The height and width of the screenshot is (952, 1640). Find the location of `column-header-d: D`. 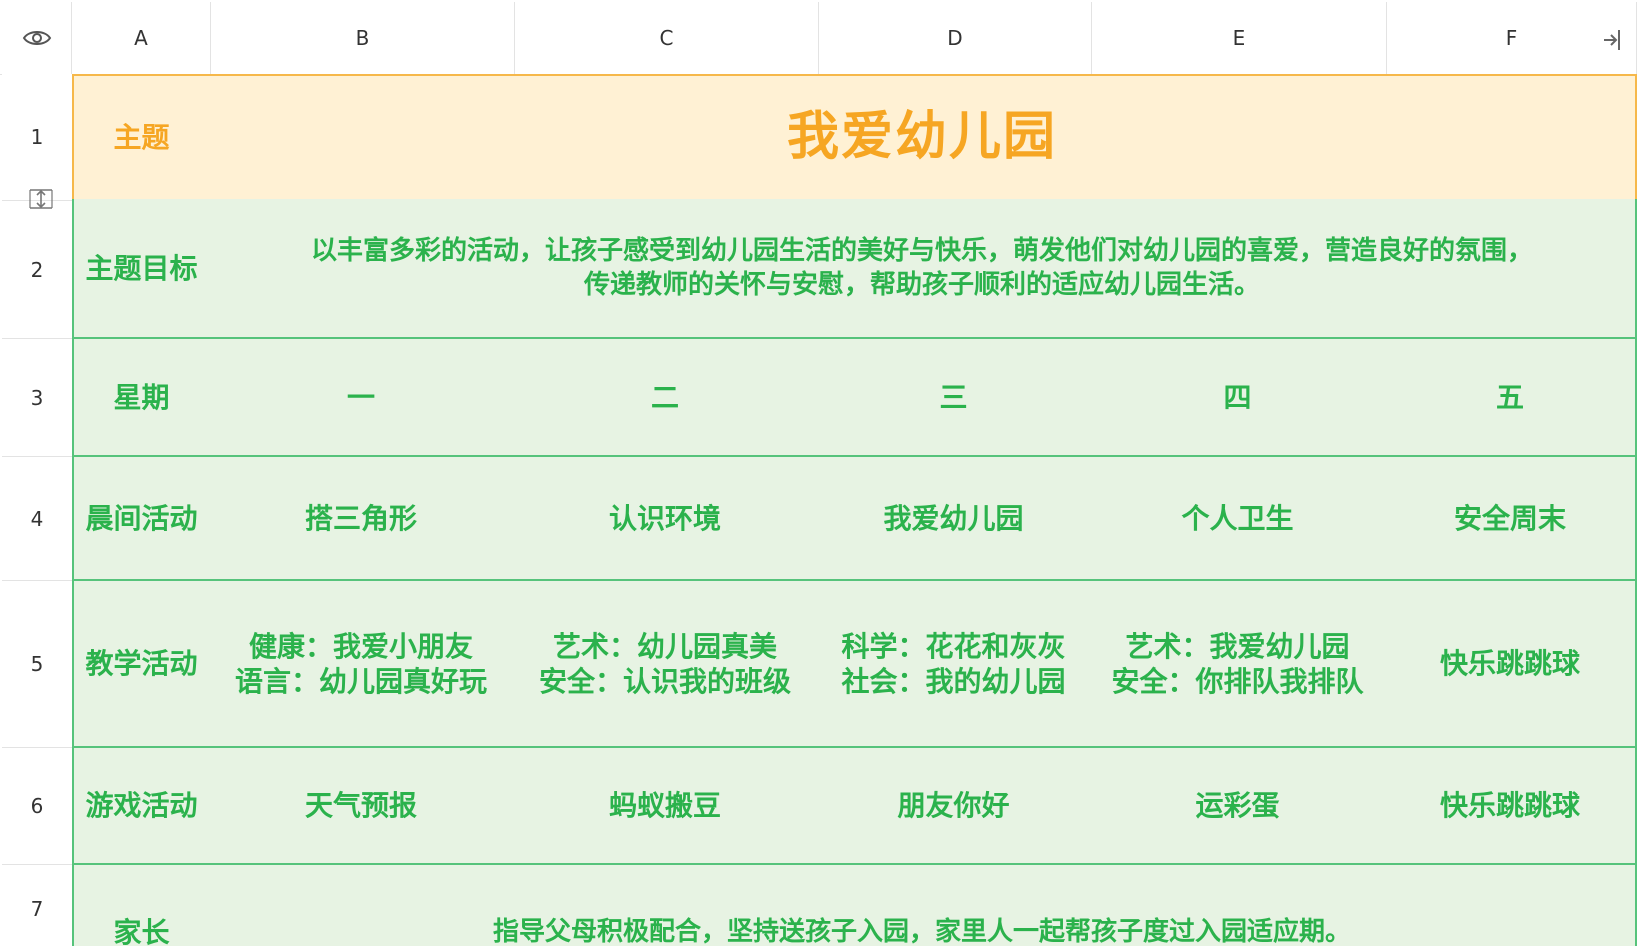

column-header-d: D is located at coordinates (955, 38).